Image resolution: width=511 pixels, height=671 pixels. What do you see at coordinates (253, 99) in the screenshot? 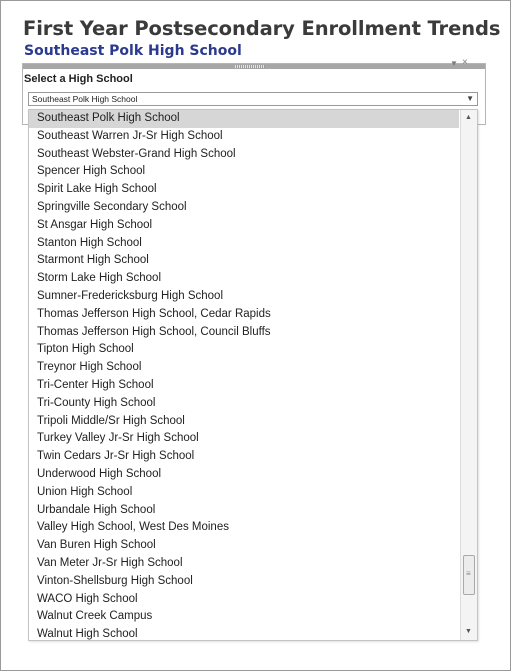
I see `high-school-select: Southeast Polk High School ▼` at bounding box center [253, 99].